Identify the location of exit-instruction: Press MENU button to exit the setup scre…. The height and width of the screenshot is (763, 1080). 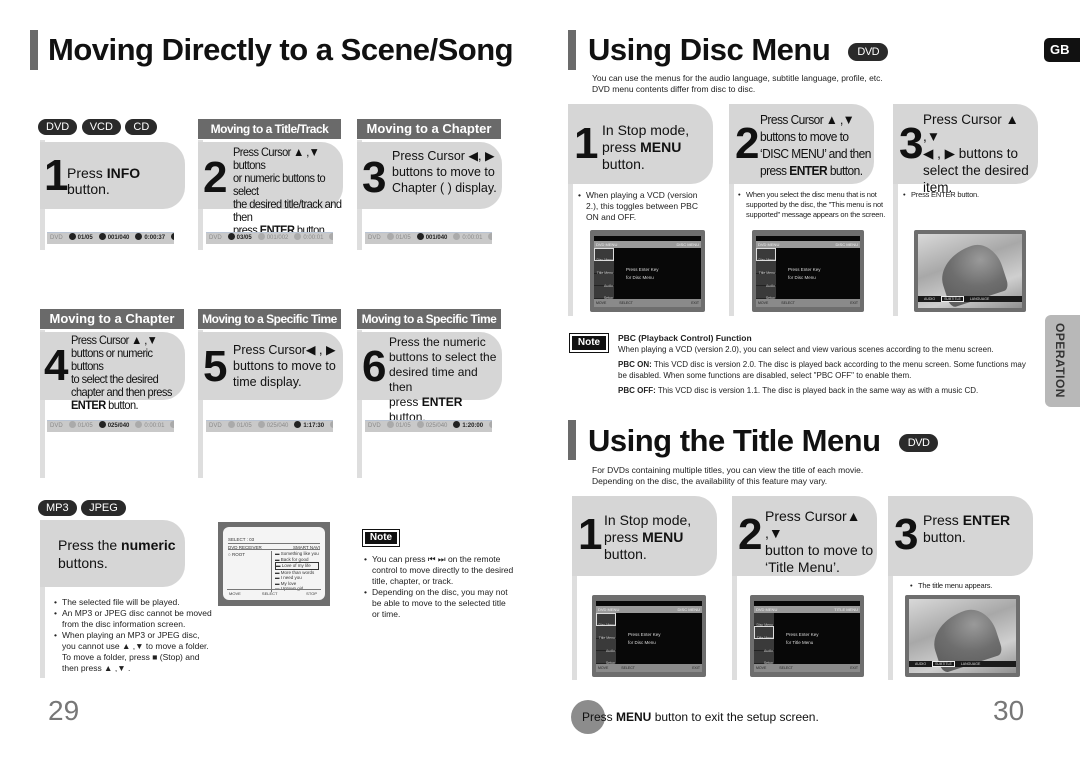
(700, 717).